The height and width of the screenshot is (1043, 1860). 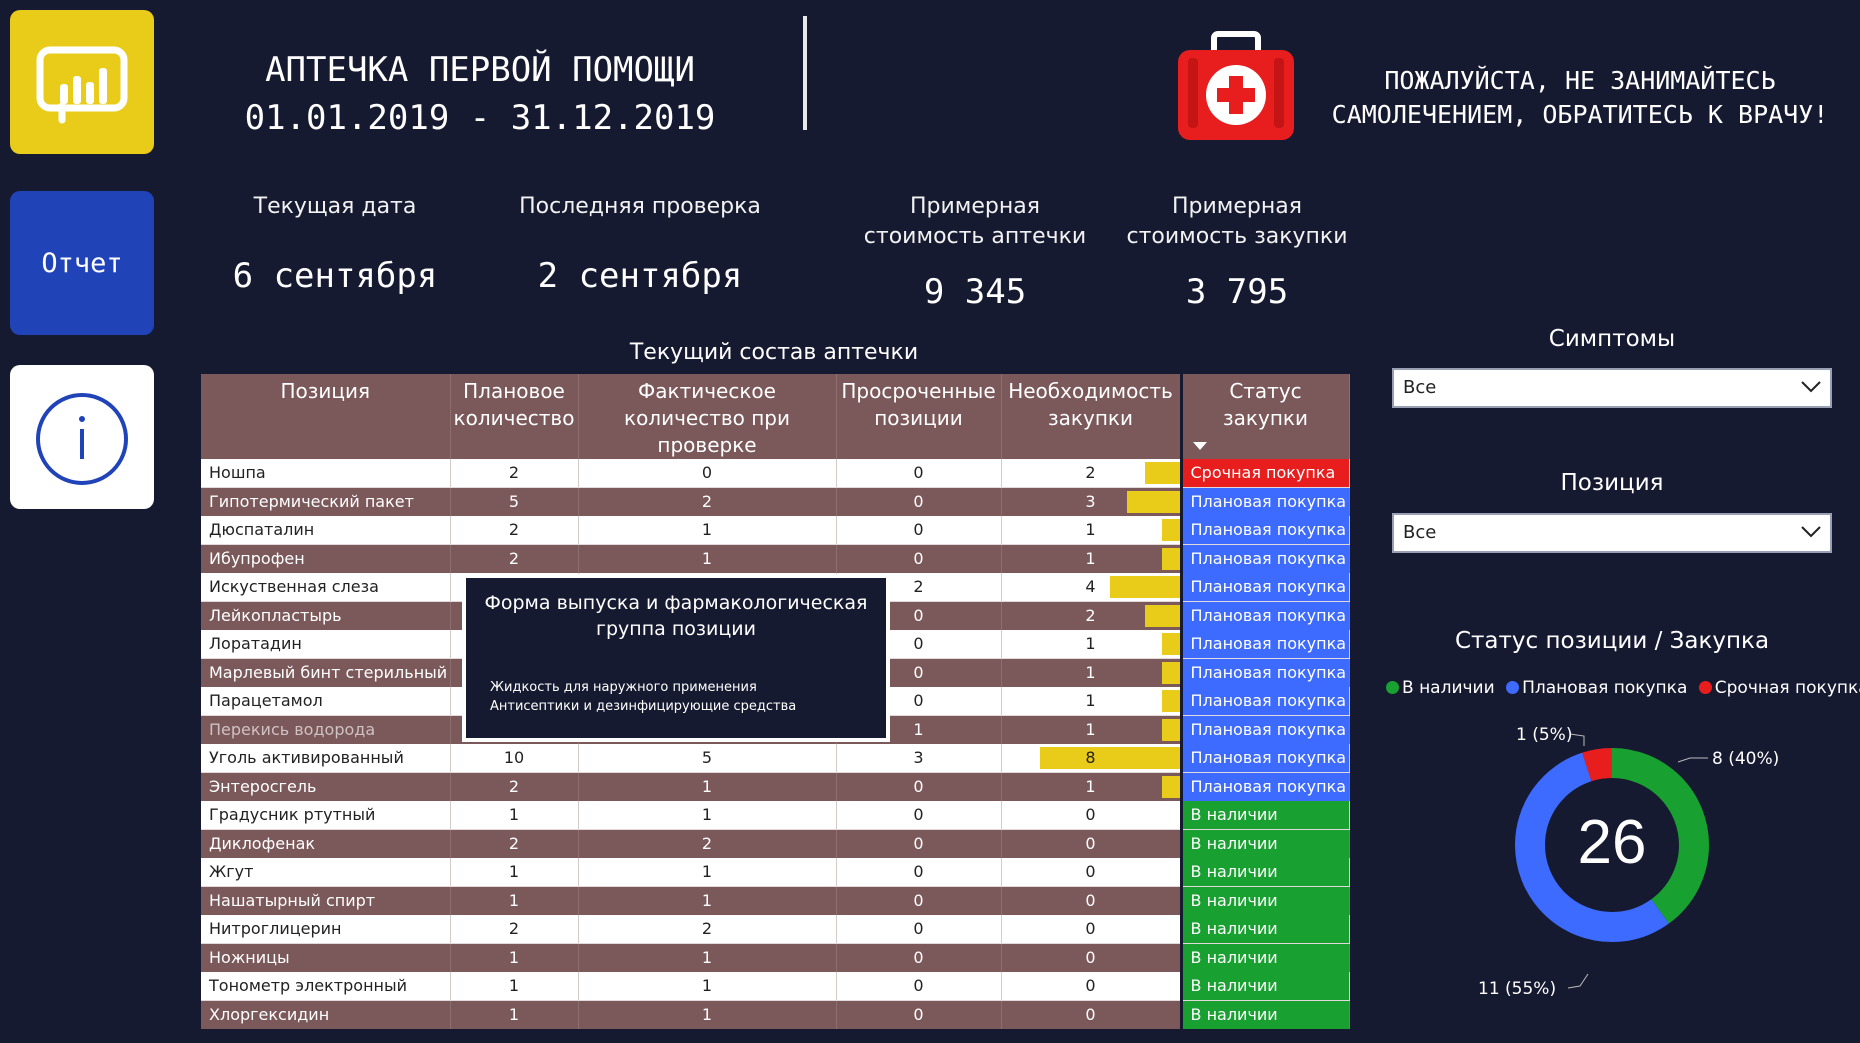 What do you see at coordinates (326, 558) in the screenshot?
I see `cell-position: Ибупрофен` at bounding box center [326, 558].